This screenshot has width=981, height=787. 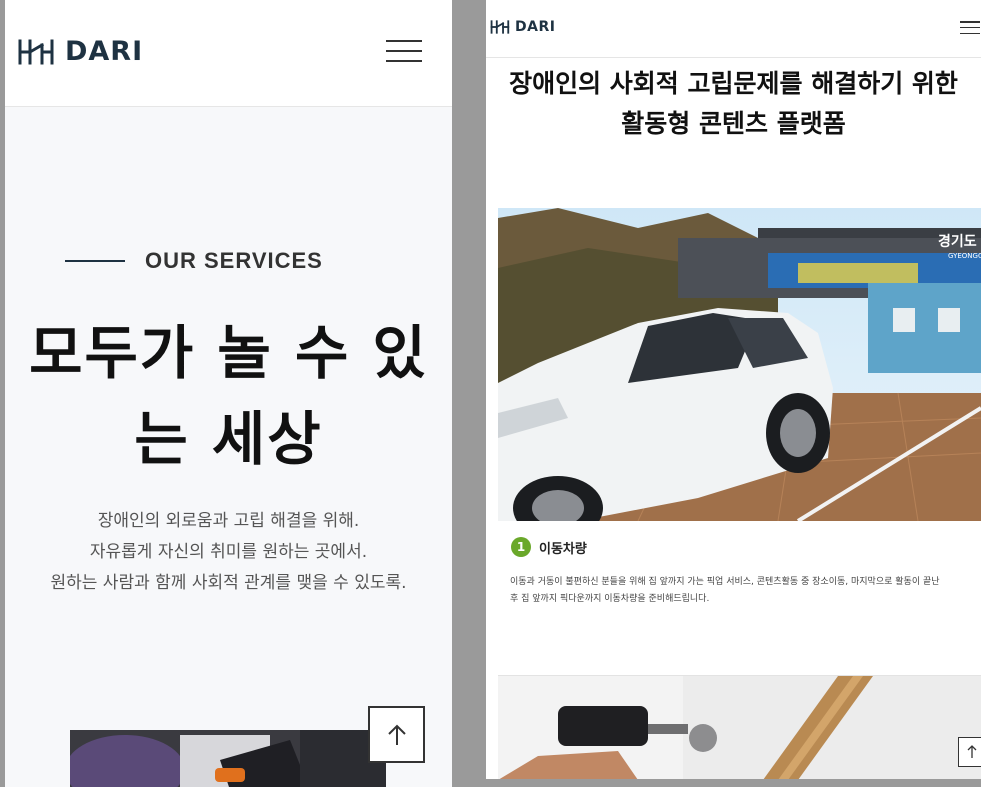 I want to click on page-title-line-2: 활동형 콘텐츠 플랫폼, so click(x=733, y=123).